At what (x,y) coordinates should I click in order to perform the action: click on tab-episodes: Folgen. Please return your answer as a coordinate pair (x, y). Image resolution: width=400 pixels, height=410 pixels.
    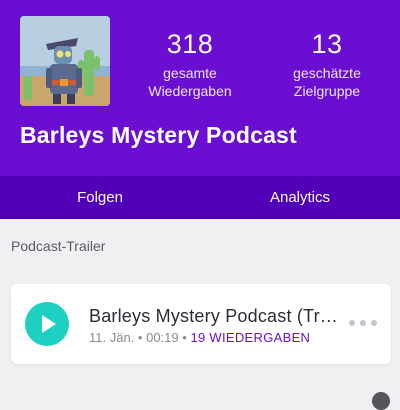
    Looking at the image, I should click on (100, 197).